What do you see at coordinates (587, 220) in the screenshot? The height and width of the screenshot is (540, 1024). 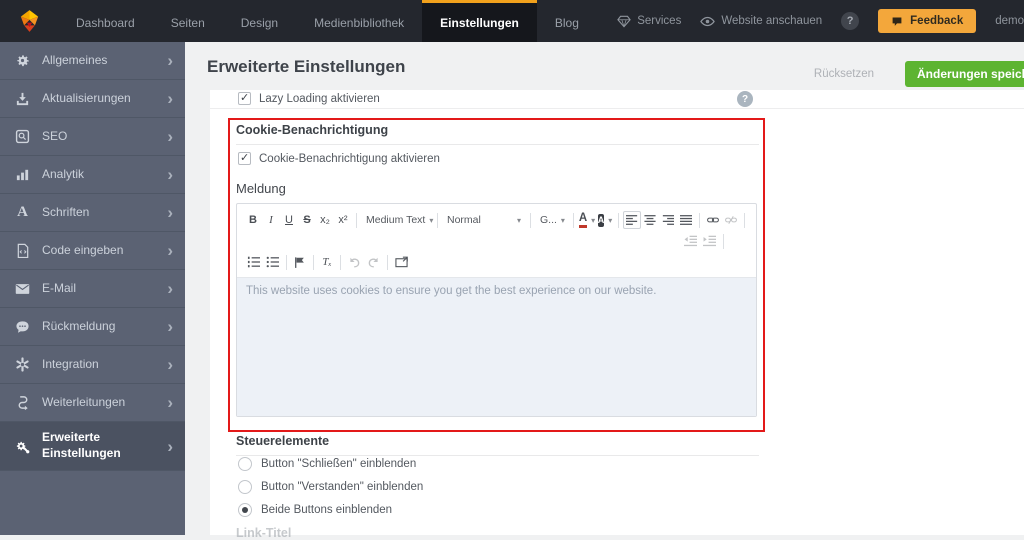 I see `text-color-dropdown: A ▾` at bounding box center [587, 220].